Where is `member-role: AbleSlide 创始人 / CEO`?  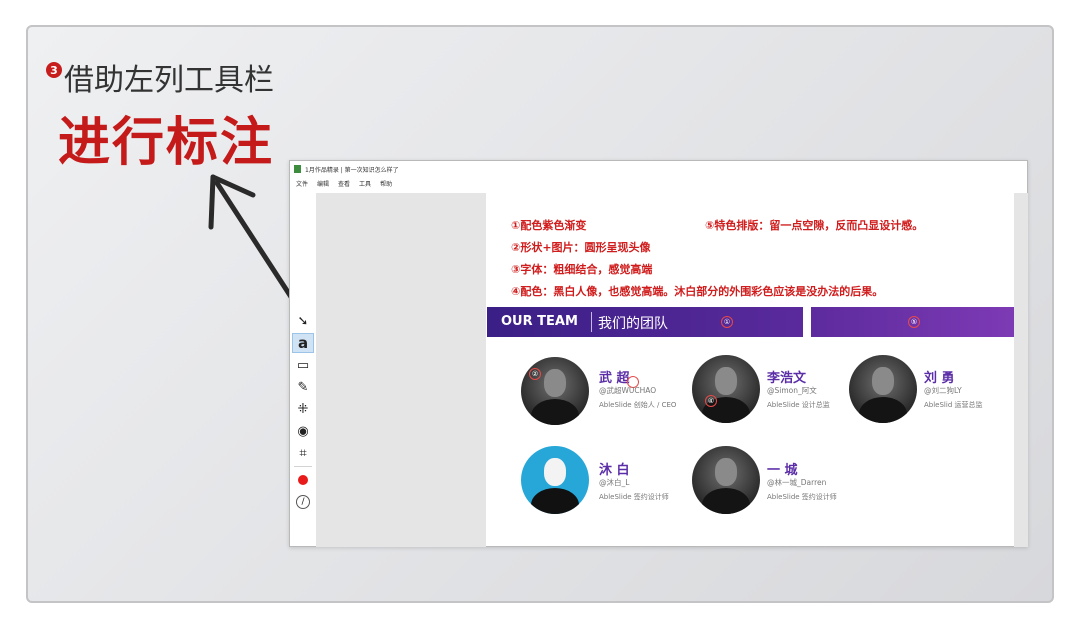
member-role: AbleSlide 创始人 / CEO is located at coordinates (638, 405).